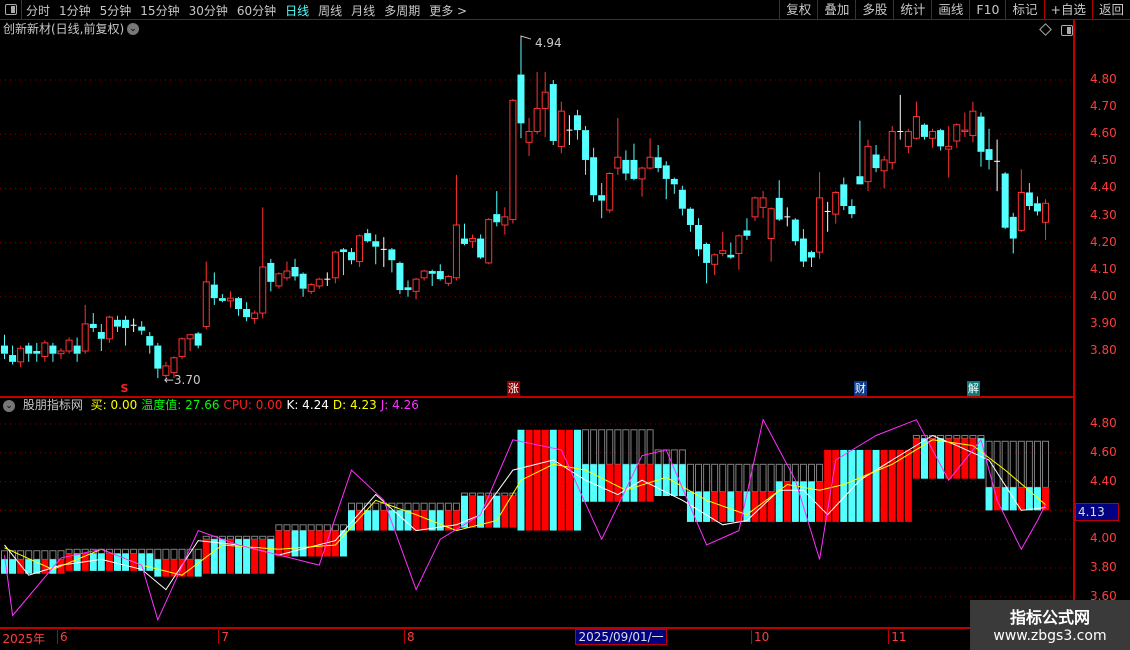 This screenshot has height=650, width=1130. Describe the element at coordinates (125, 388) in the screenshot. I see `event-marker: S` at that location.